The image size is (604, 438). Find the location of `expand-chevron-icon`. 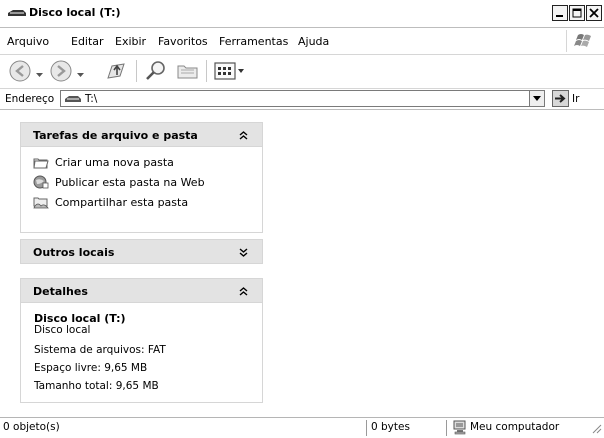

expand-chevron-icon is located at coordinates (243, 253).